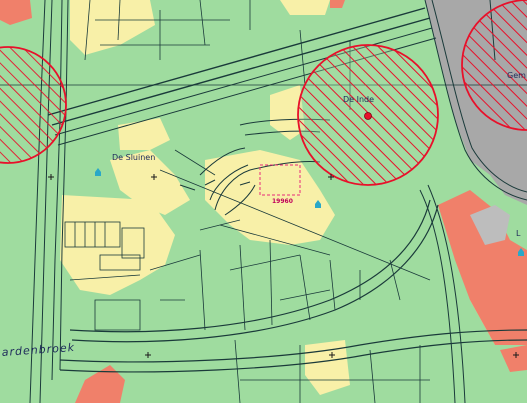 The width and height of the screenshot is (527, 403). What do you see at coordinates (518, 233) in the screenshot?
I see `label-edge: L` at bounding box center [518, 233].